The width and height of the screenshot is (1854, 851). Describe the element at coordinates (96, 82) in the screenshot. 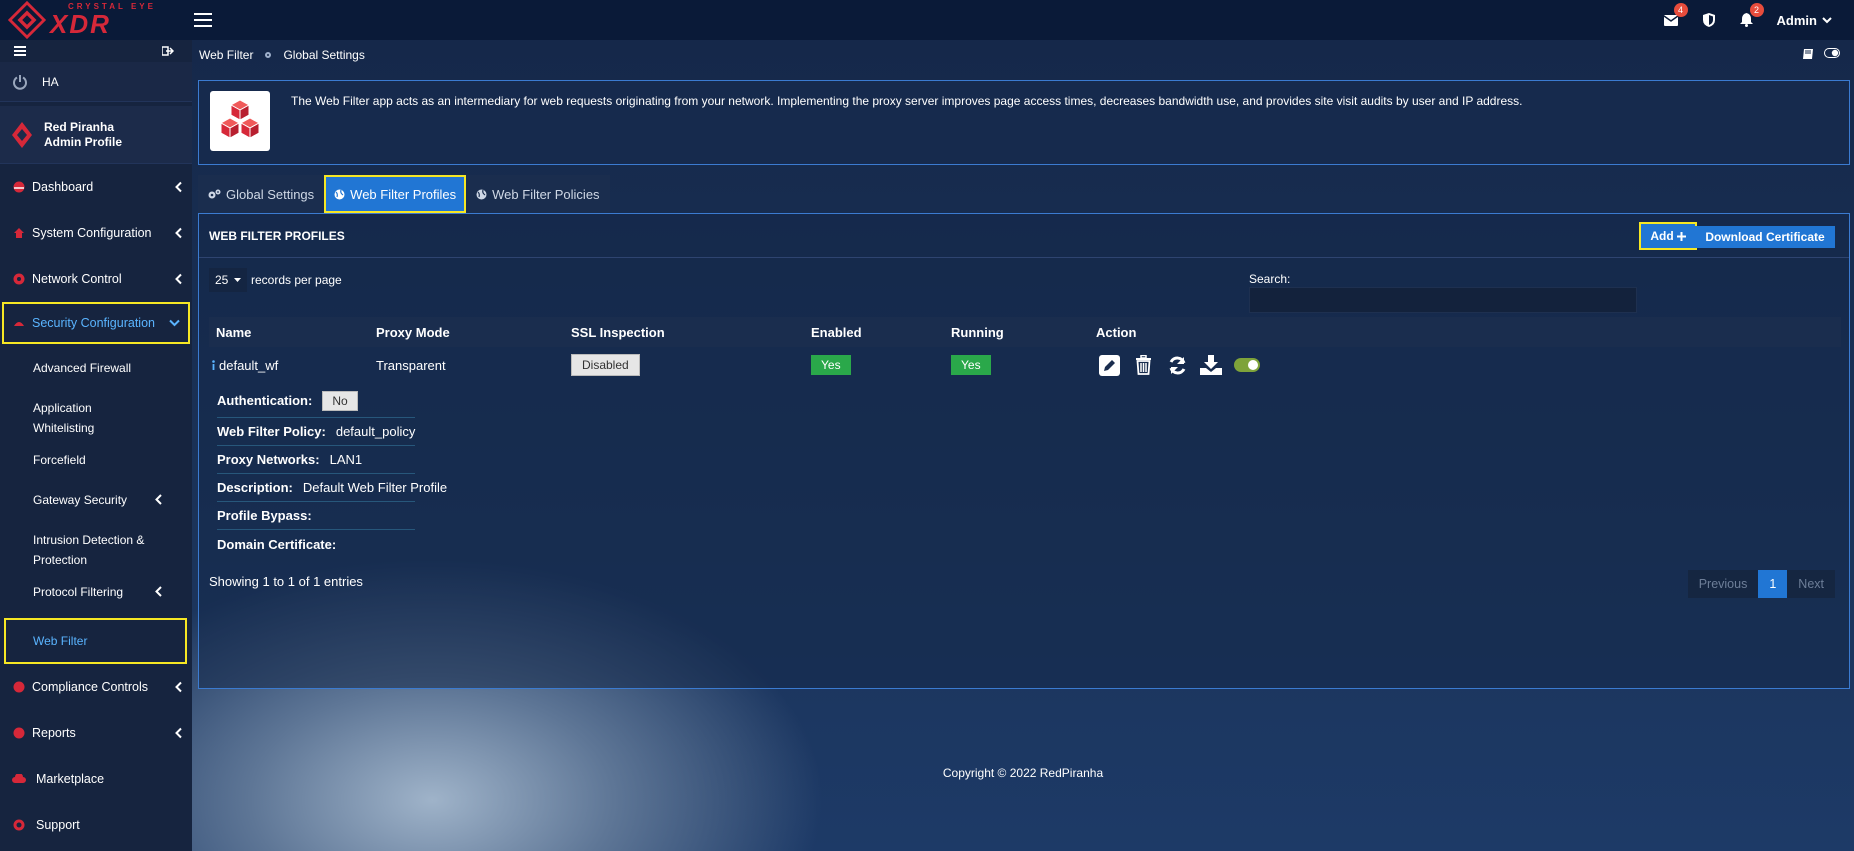

I see `sidebar-item-ha: HA` at that location.